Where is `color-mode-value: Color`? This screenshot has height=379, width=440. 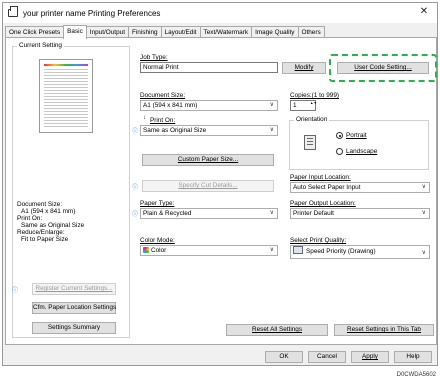
color-mode-value: Color is located at coordinates (159, 250).